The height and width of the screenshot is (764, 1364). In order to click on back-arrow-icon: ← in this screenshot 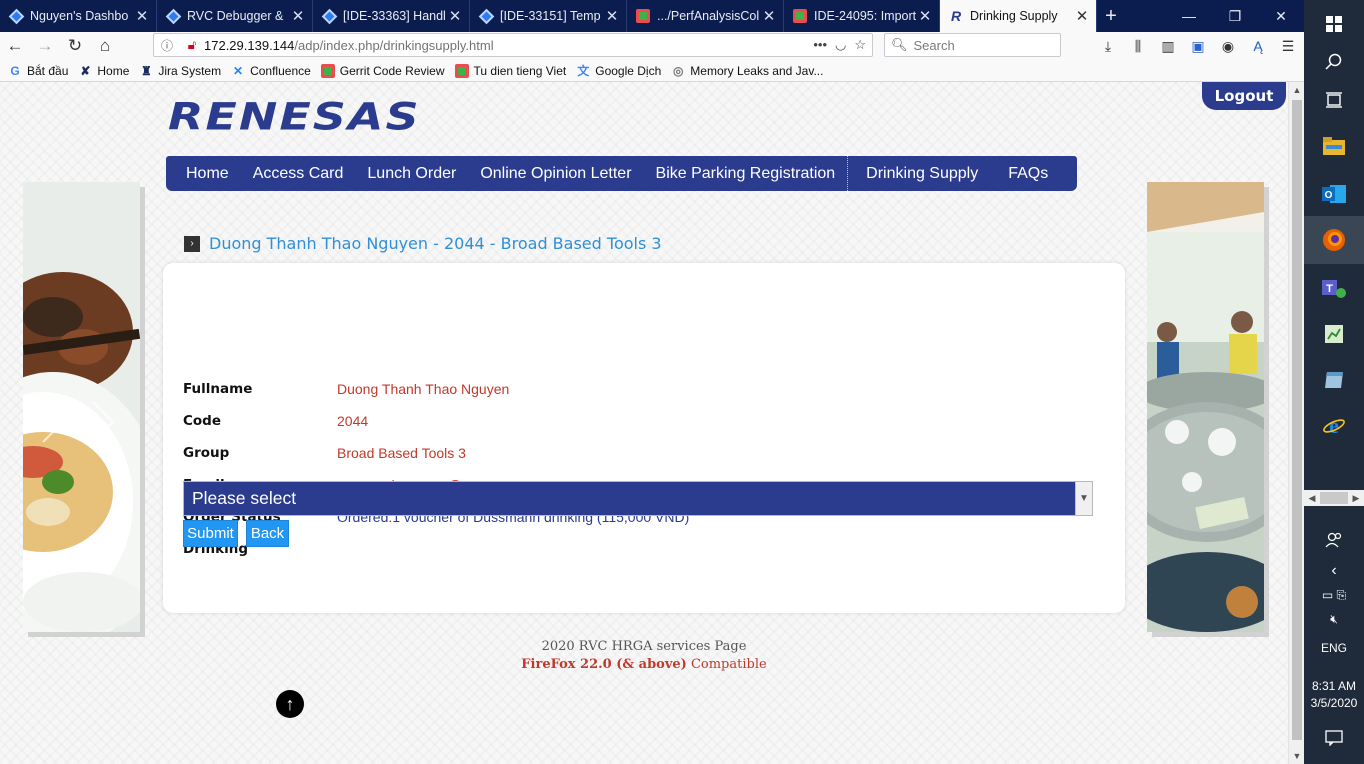, I will do `click(15, 46)`.